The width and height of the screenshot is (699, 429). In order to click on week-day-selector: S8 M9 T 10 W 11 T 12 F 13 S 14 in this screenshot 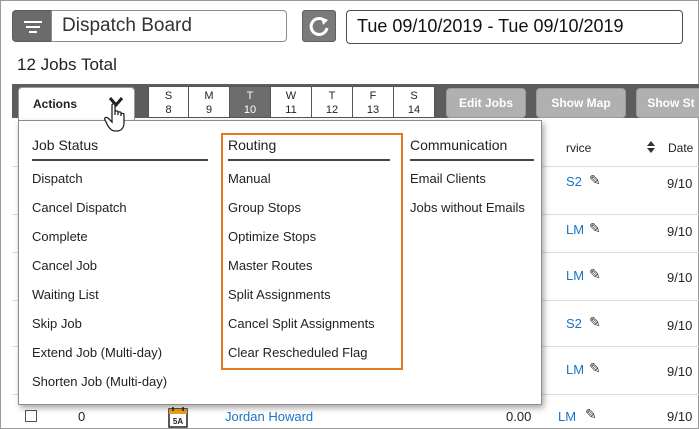, I will do `click(291, 102)`.